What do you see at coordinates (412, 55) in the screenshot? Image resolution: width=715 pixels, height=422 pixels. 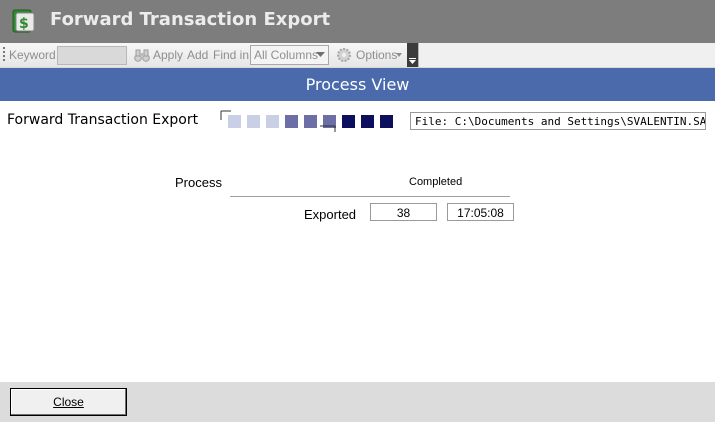 I see `toolbar-overflow-button` at bounding box center [412, 55].